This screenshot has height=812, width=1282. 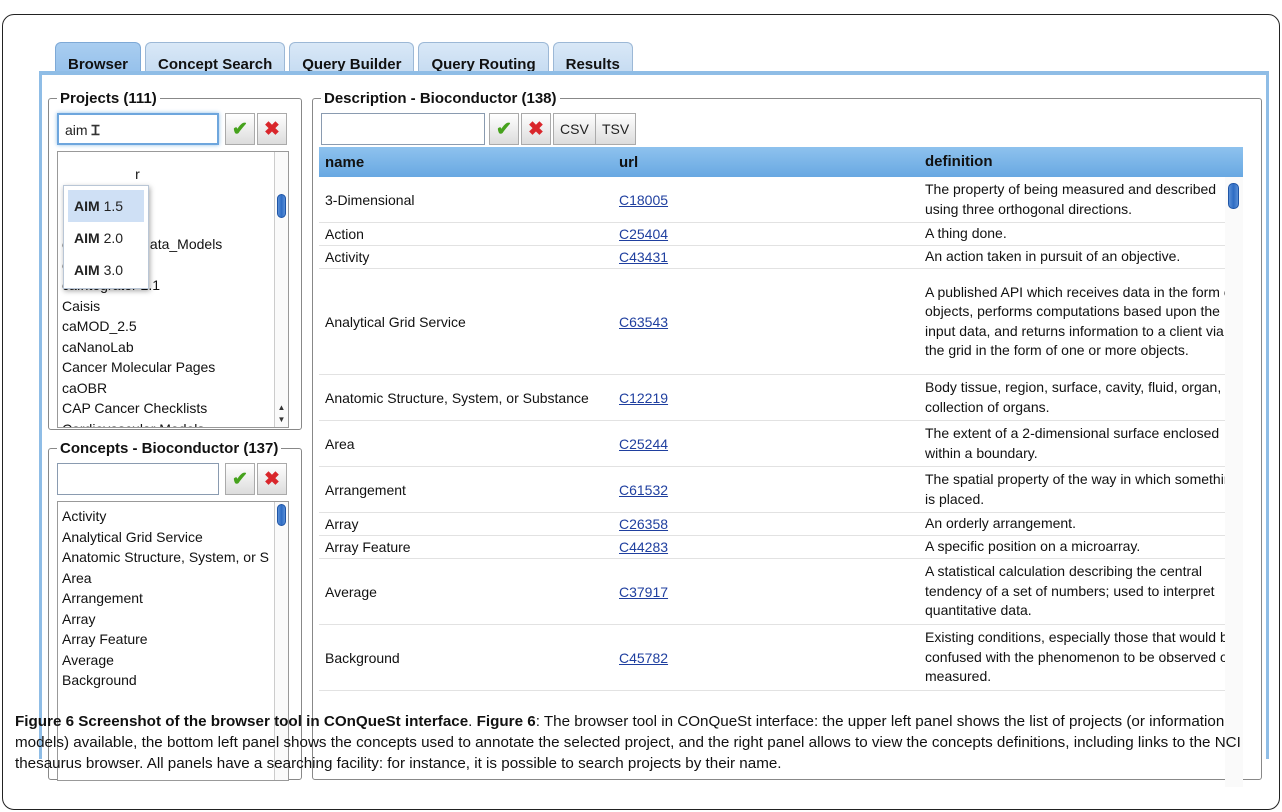 What do you see at coordinates (167, 537) in the screenshot?
I see `list-item: Analytical Grid Service` at bounding box center [167, 537].